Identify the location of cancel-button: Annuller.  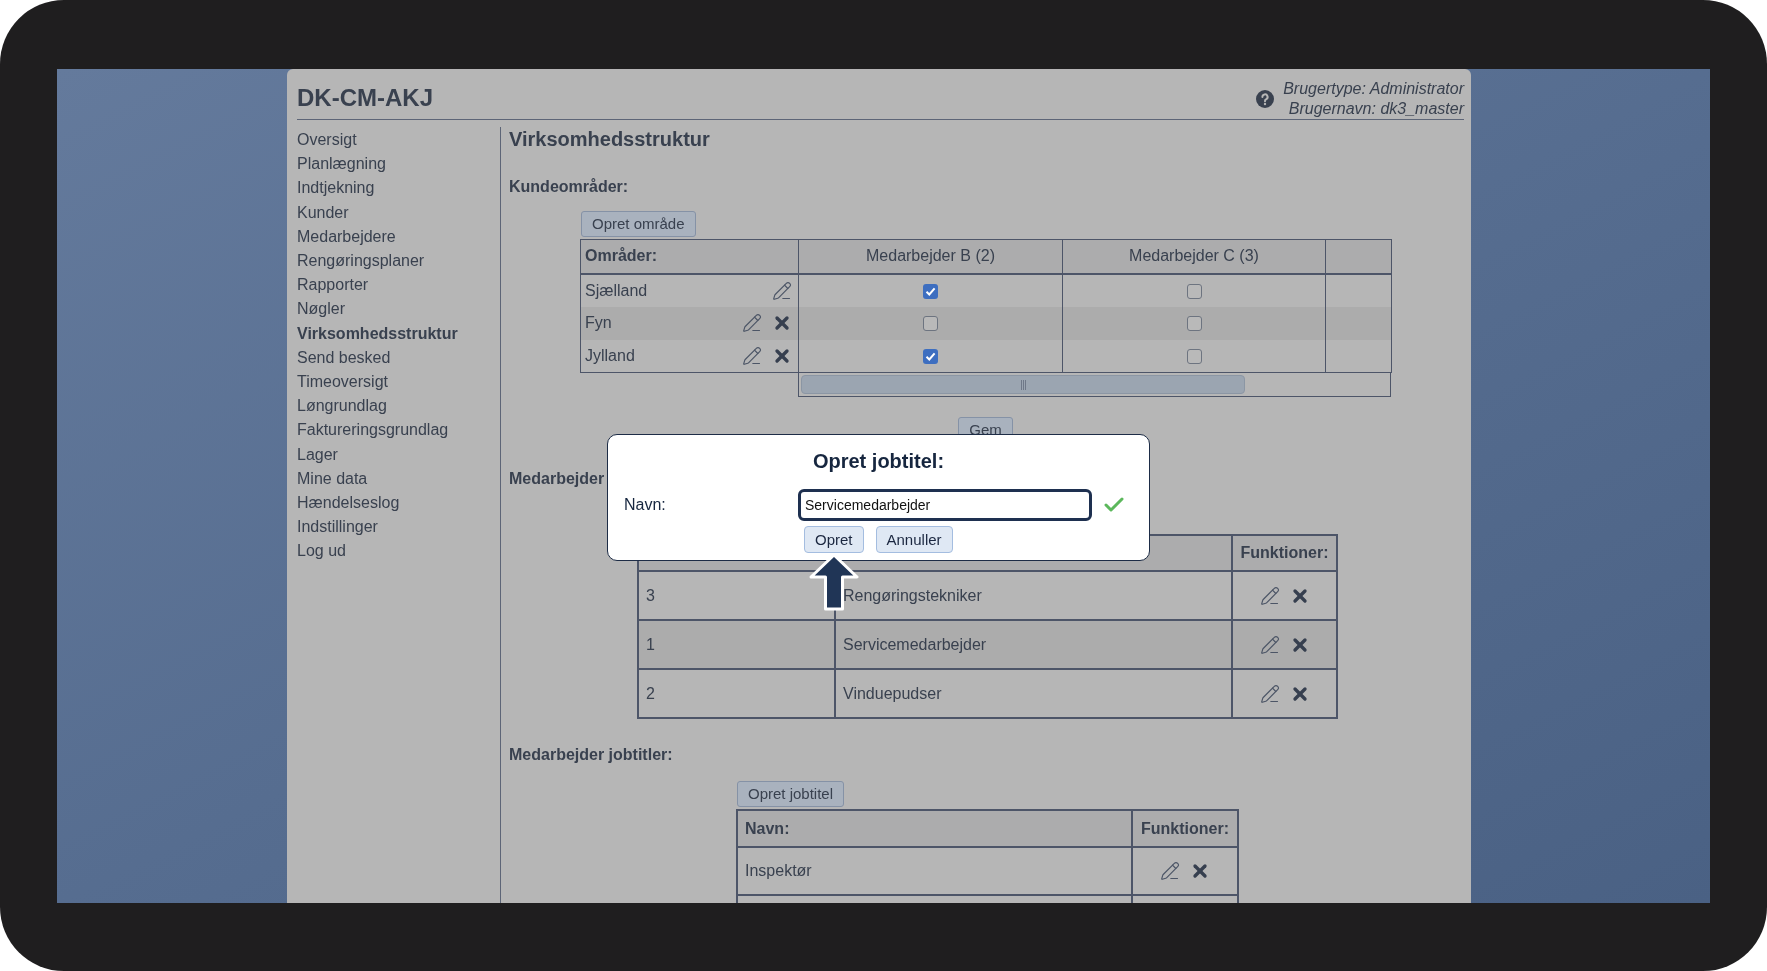
(914, 539).